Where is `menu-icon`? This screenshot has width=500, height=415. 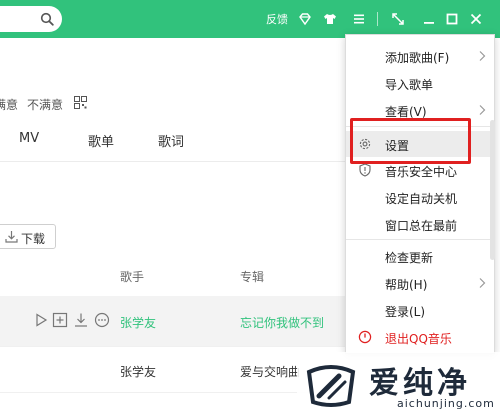
menu-icon is located at coordinates (359, 19).